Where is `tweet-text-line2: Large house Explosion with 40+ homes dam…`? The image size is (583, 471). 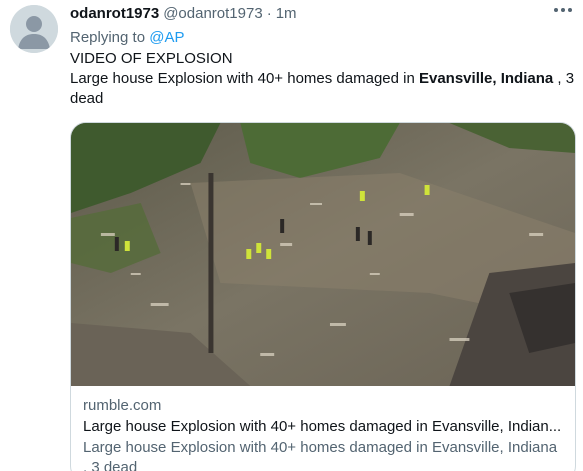
tweet-text-line2: Large house Explosion with 40+ homes dam… is located at coordinates (323, 89).